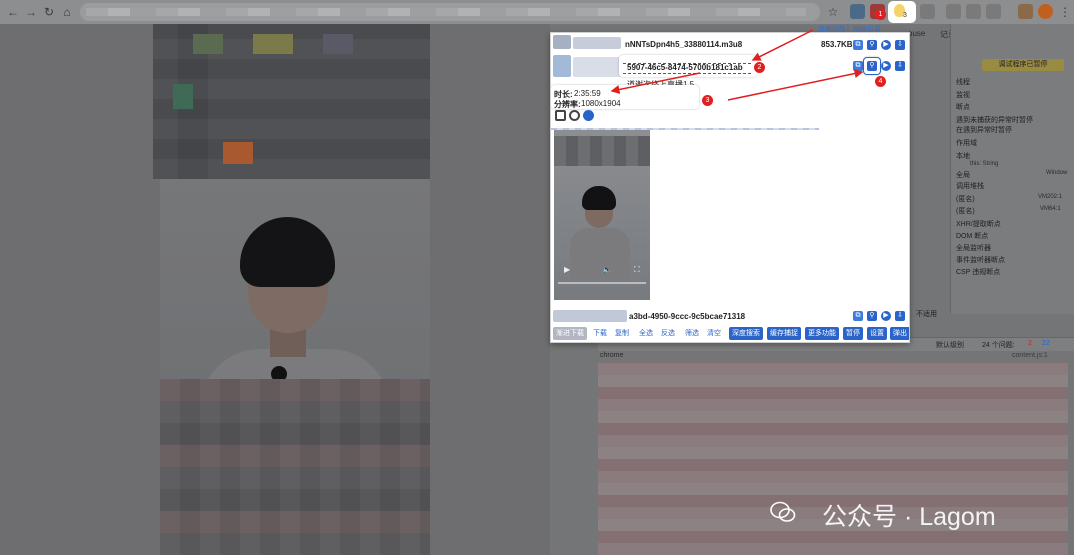 This screenshot has width=1074, height=555. I want to click on pause-uncaught-checkbox: 遇到未捕获的异常时暂停, so click(994, 120).